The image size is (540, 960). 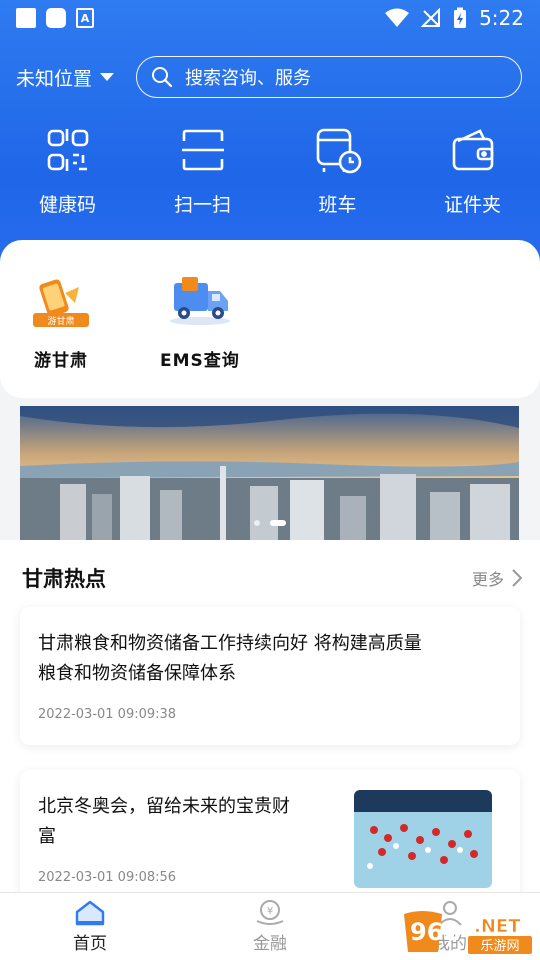 I want to click on news-title-line: 粮食和物资储备保障体系, so click(x=137, y=673).